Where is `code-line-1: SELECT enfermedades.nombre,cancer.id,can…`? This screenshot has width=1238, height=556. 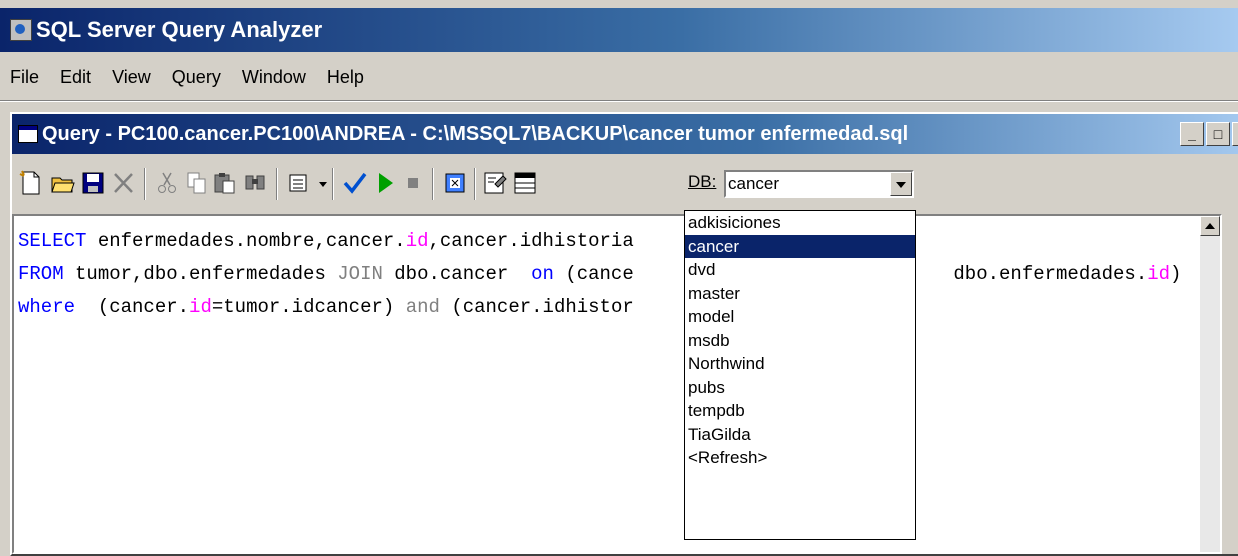
code-line-1: SELECT enfermedades.nombre,cancer.id,can… is located at coordinates (326, 241).